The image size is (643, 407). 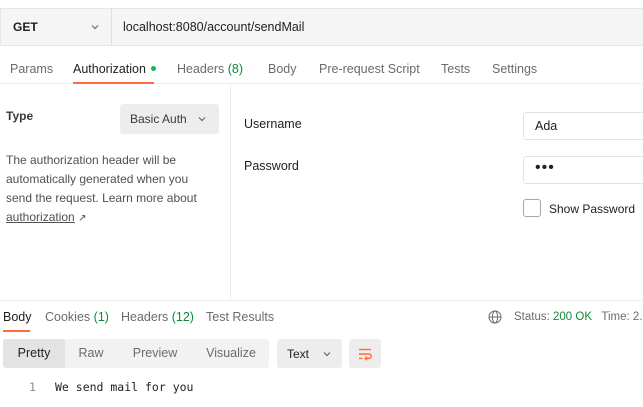 What do you see at coordinates (56, 27) in the screenshot?
I see `method-select: GET` at bounding box center [56, 27].